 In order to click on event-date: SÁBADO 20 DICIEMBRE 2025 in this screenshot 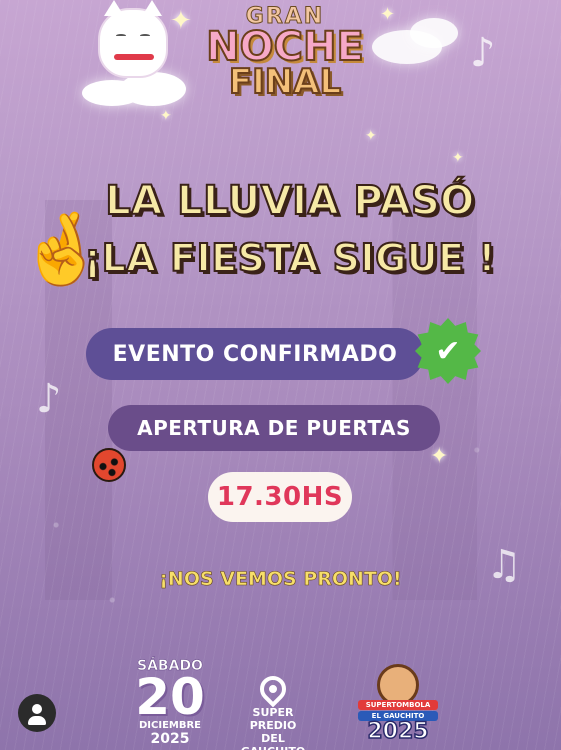, I will do `click(170, 702)`.